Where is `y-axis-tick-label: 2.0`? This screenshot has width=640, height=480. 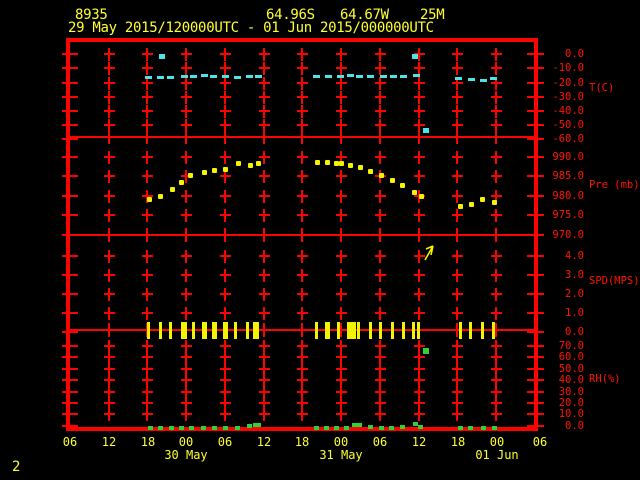 y-axis-tick-label: 2.0 is located at coordinates (574, 294).